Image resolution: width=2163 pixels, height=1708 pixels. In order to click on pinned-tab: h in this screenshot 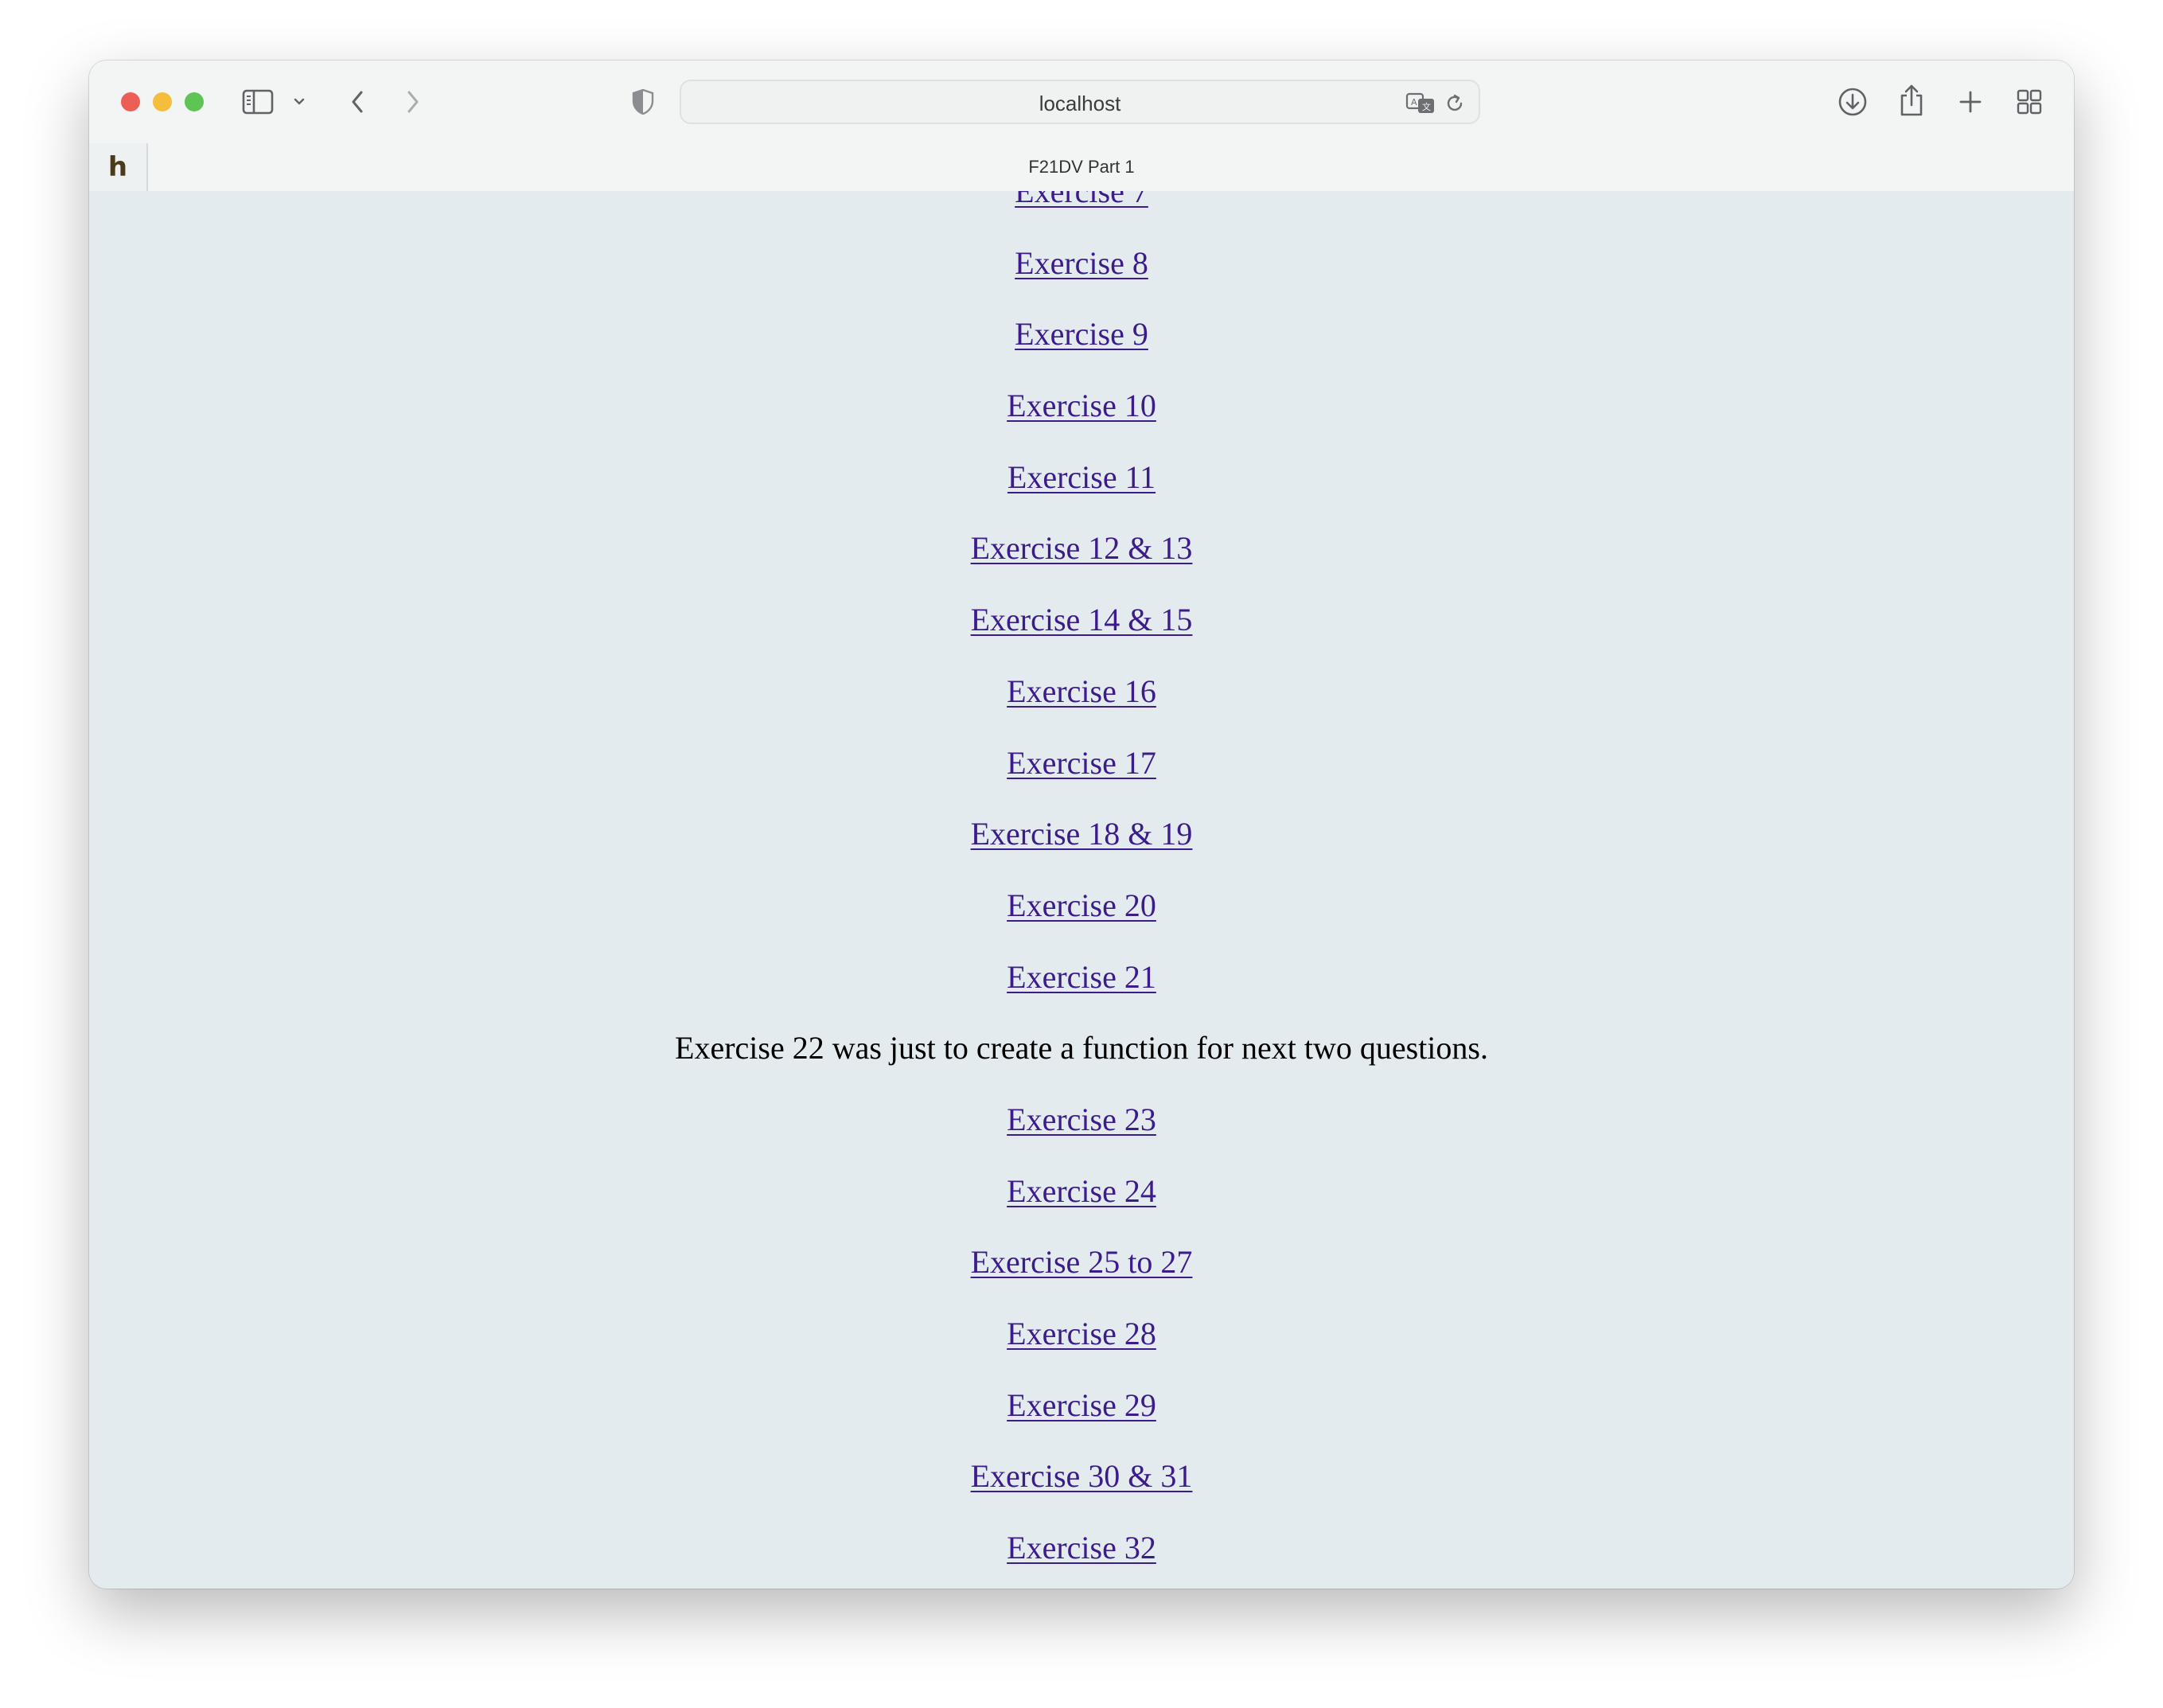, I will do `click(119, 167)`.